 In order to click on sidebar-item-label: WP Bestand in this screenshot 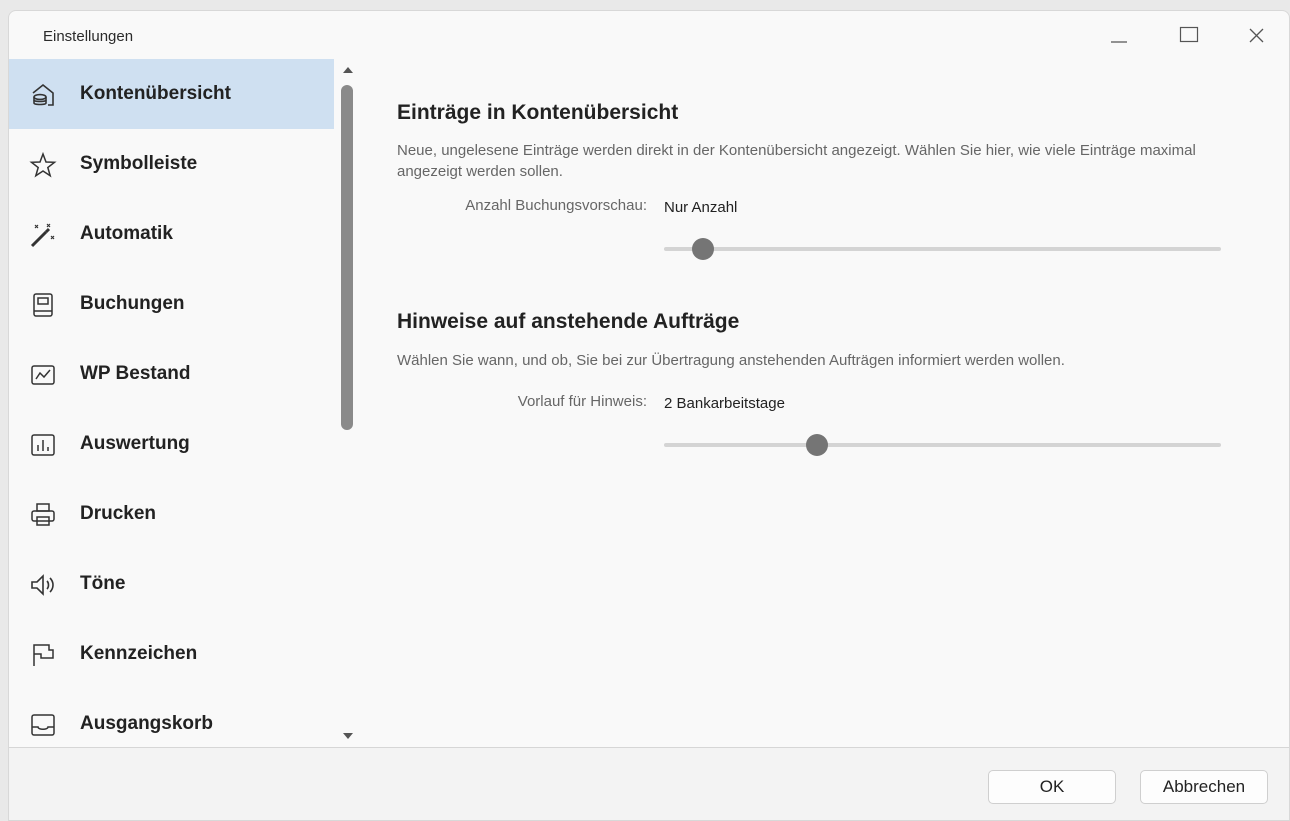, I will do `click(135, 373)`.